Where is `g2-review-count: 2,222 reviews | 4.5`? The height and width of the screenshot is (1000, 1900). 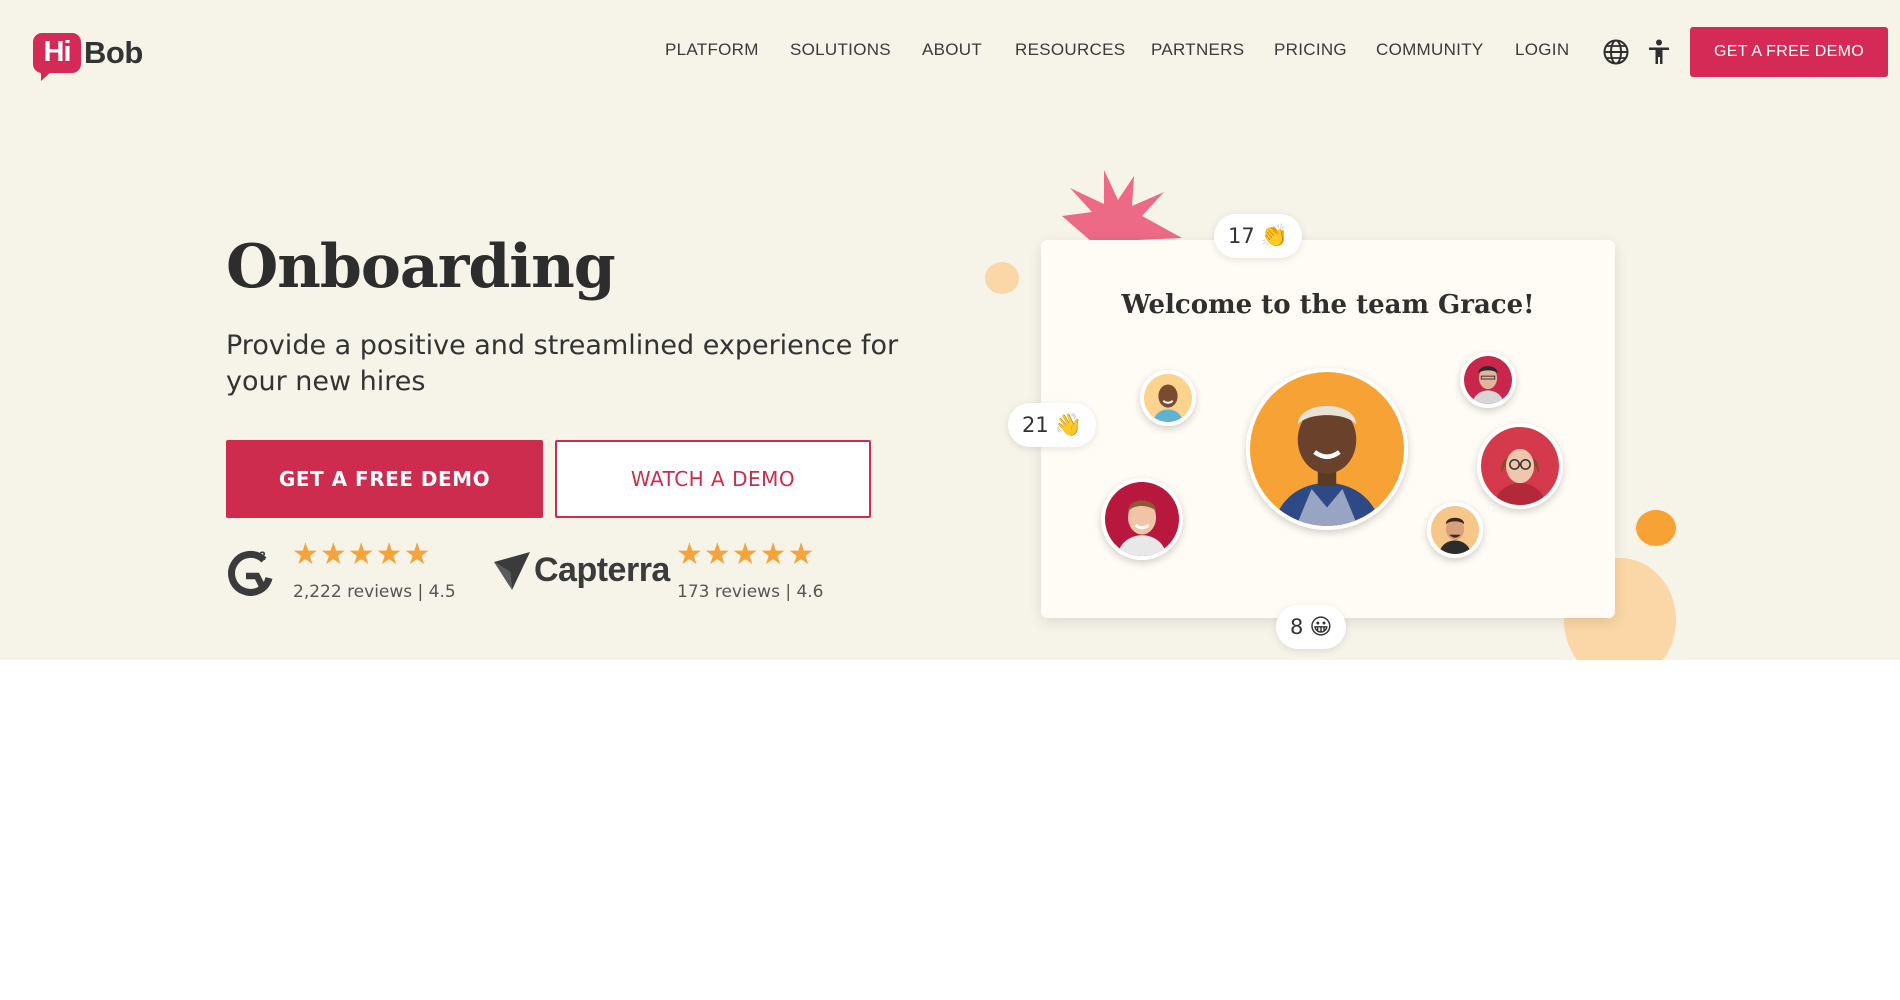 g2-review-count: 2,222 reviews | 4.5 is located at coordinates (374, 592).